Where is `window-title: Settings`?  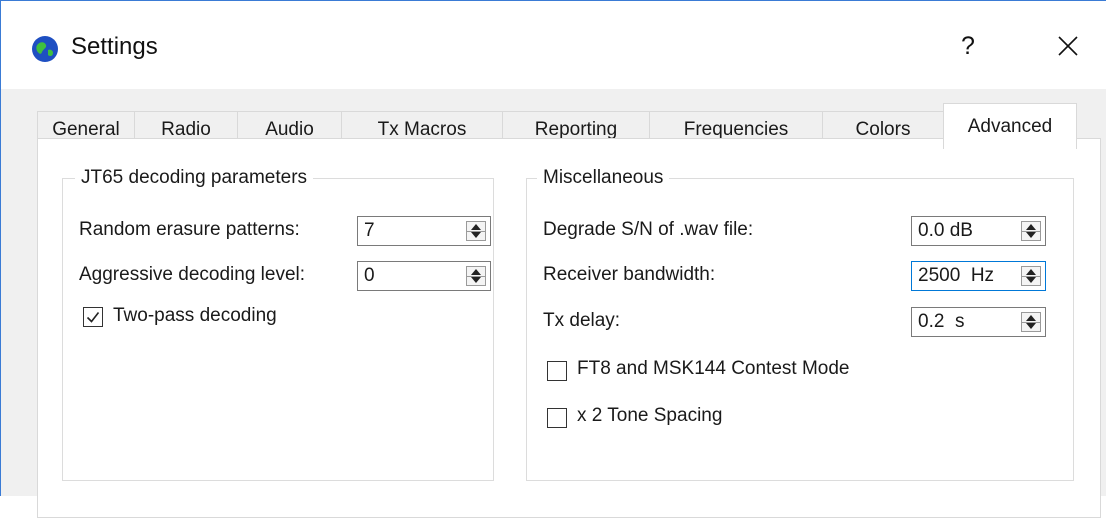
window-title: Settings is located at coordinates (114, 46).